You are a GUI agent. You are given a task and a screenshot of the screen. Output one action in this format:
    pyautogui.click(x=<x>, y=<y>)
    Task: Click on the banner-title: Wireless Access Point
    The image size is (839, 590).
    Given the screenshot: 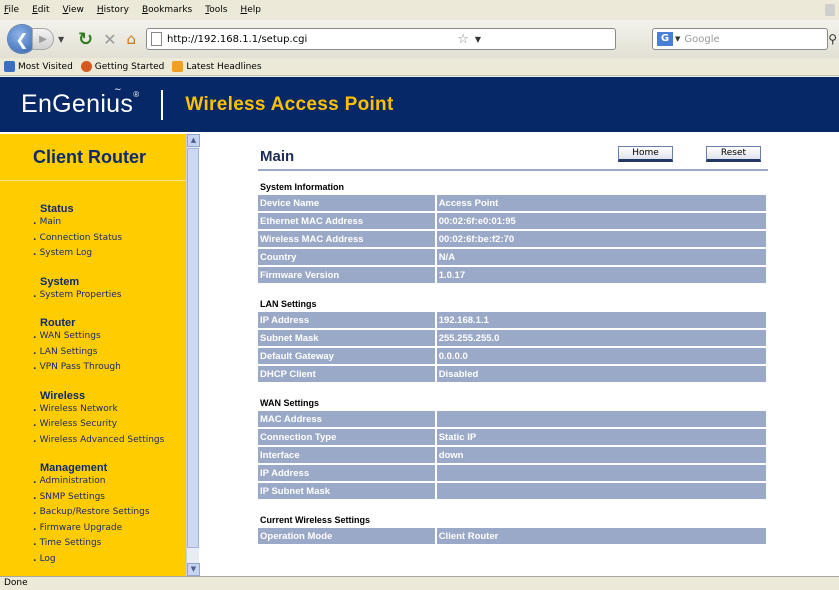 What is the action you would take?
    pyautogui.click(x=289, y=104)
    